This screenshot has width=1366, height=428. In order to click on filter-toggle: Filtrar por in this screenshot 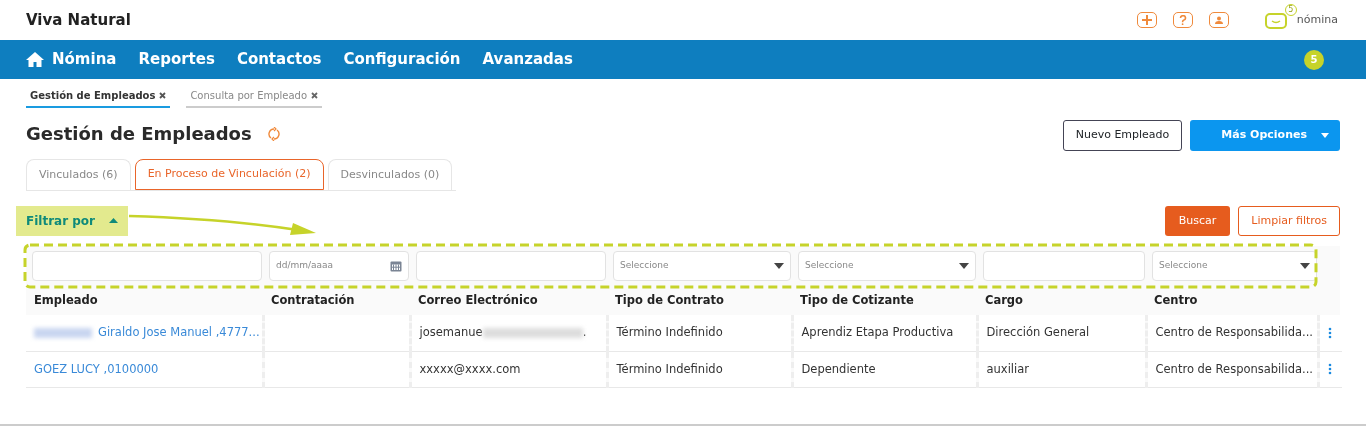, I will do `click(72, 220)`.